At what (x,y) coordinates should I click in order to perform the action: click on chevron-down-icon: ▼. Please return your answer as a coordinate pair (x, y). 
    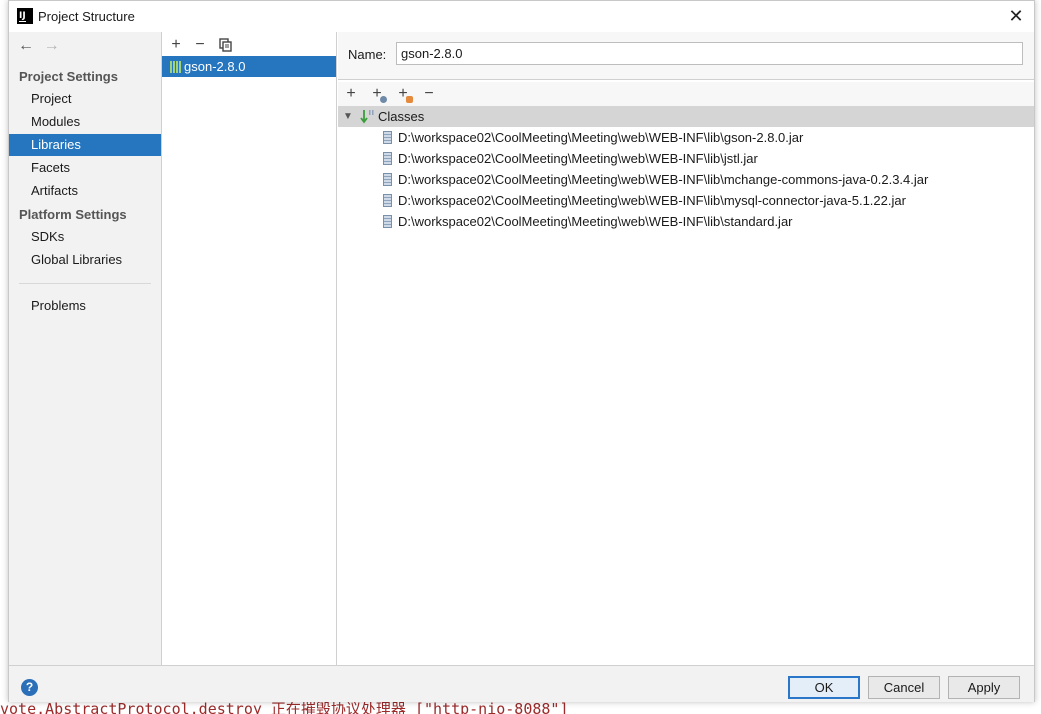
    Looking at the image, I should click on (348, 116).